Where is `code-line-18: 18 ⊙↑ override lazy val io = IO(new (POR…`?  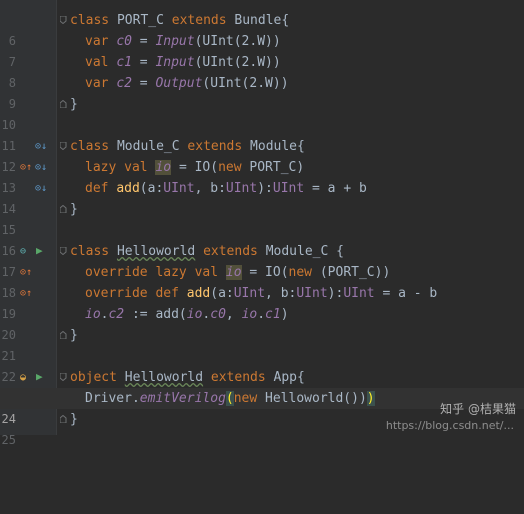
code-line-18: 18 ⊙↑ override lazy val io = IO(new (POR… is located at coordinates (262, 281).